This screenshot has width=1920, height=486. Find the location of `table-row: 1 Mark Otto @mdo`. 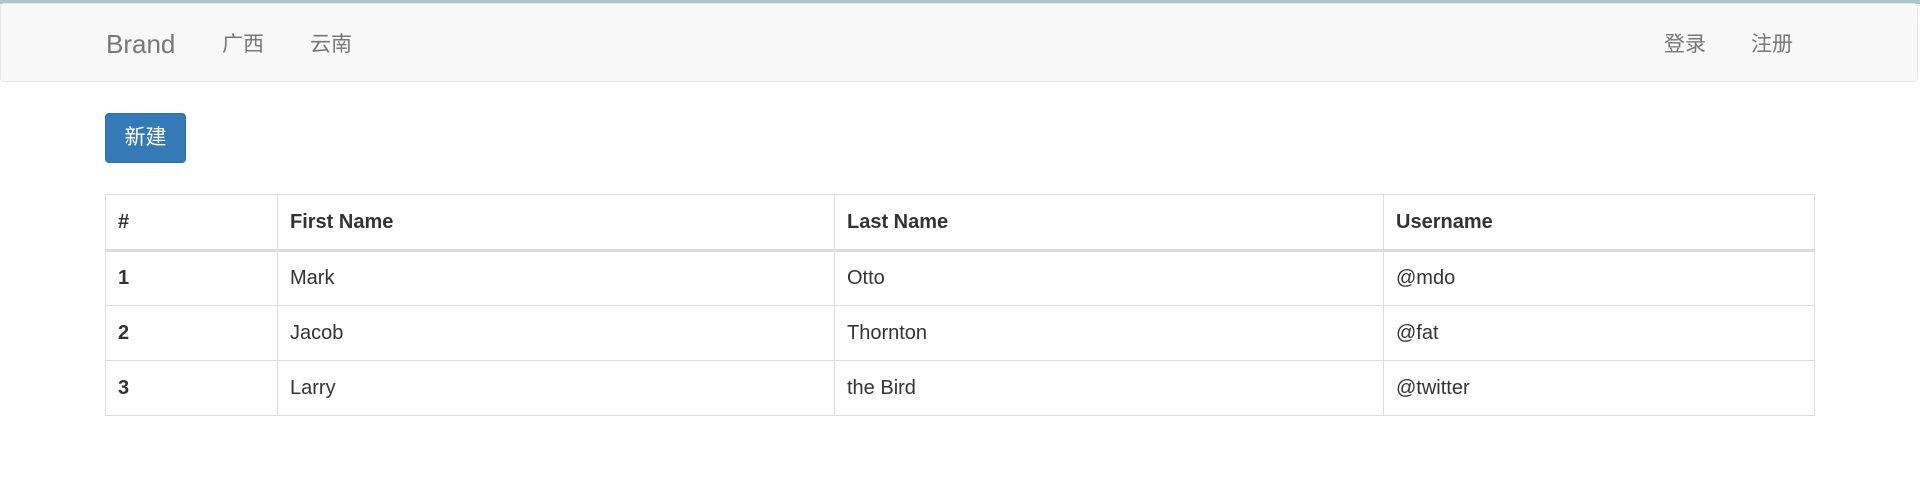

table-row: 1 Mark Otto @mdo is located at coordinates (960, 278).